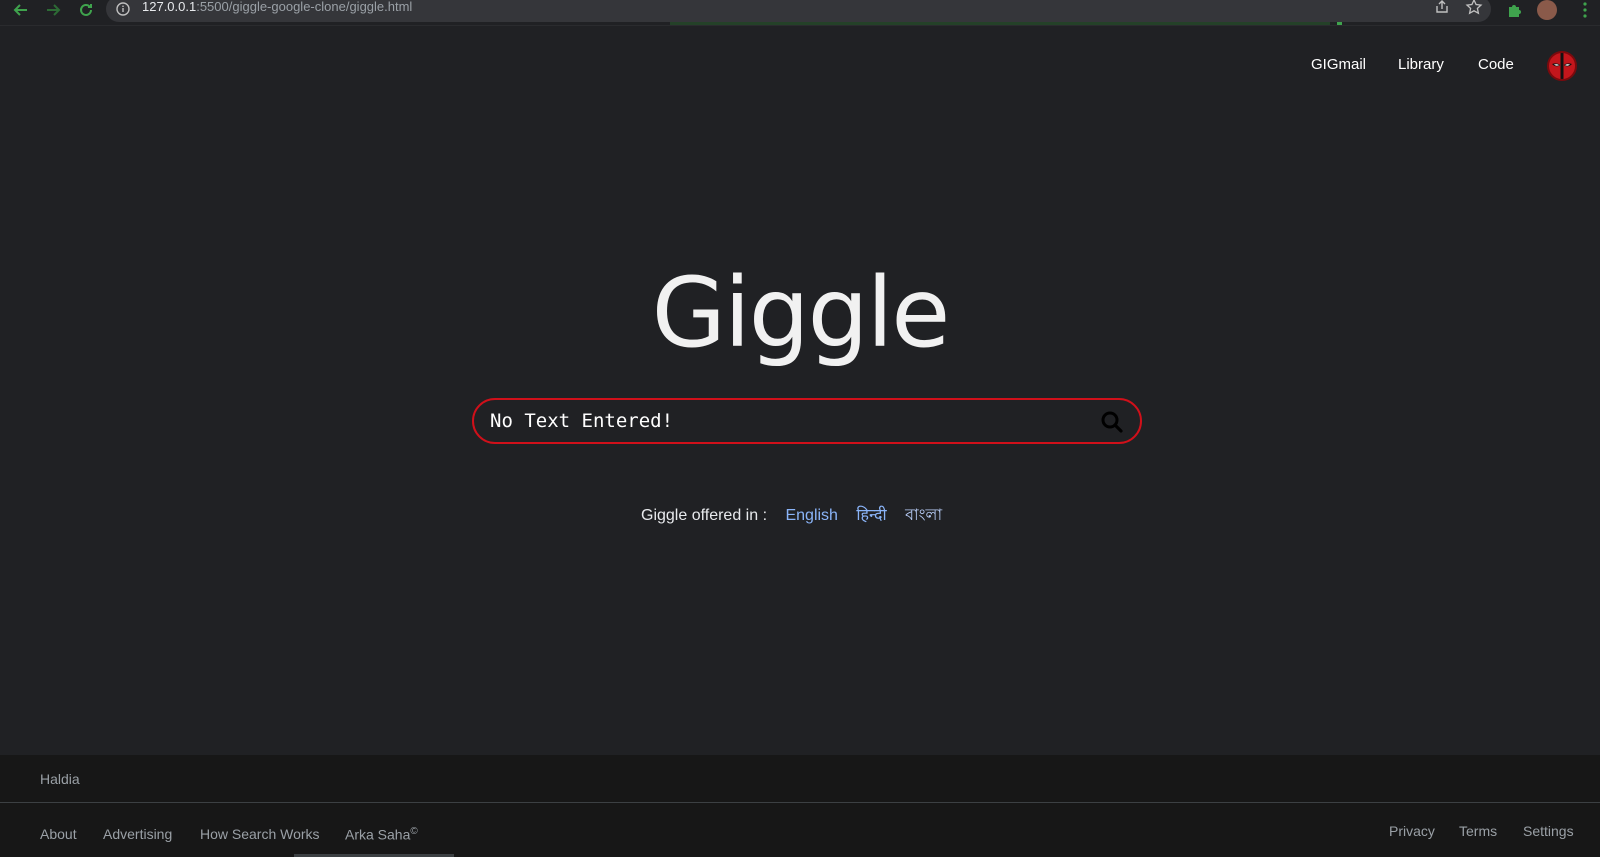  Describe the element at coordinates (1442, 8) in the screenshot. I see `share-icon` at that location.